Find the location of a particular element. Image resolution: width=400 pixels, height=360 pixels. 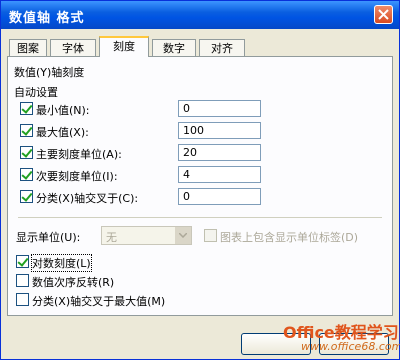

crosses-at-maximum-label: 分类(X)轴交叉于最大值(M) is located at coordinates (99, 301).